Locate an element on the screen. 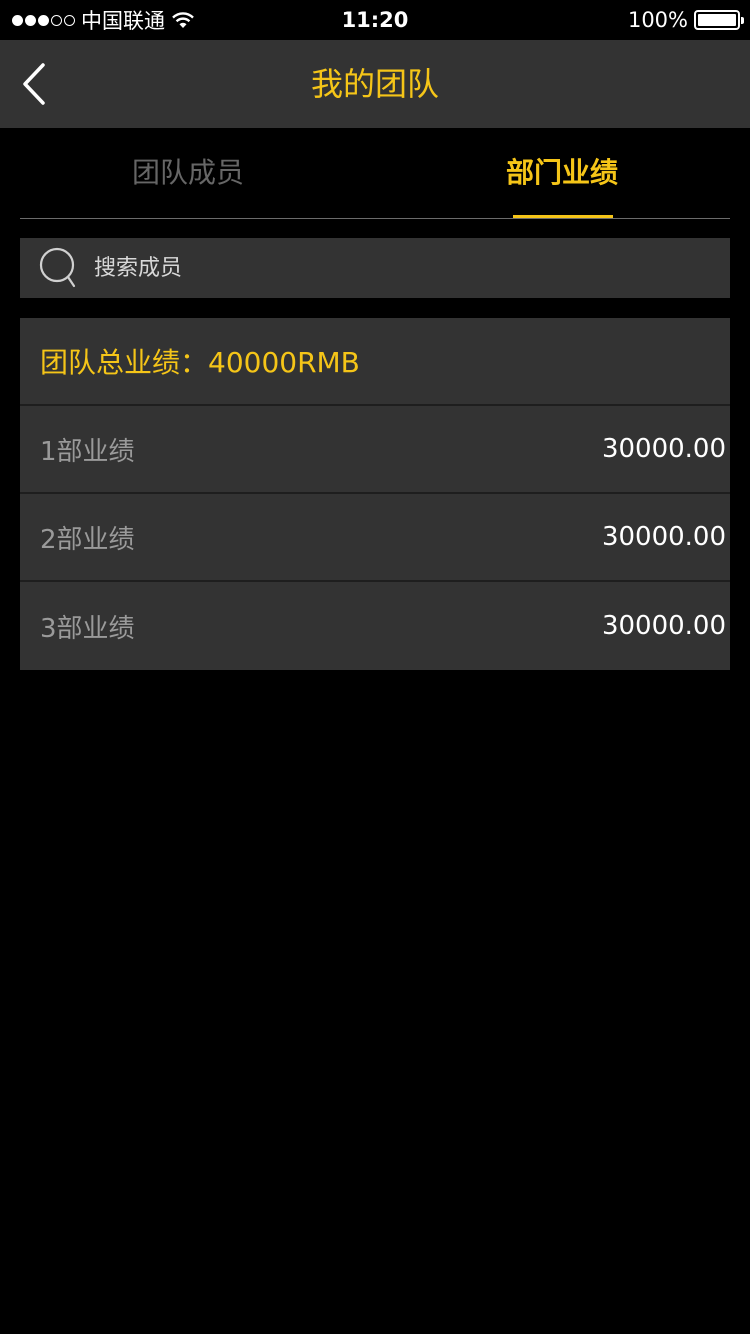 The width and height of the screenshot is (750, 1334). nav-bar: 我的团队 is located at coordinates (375, 84).